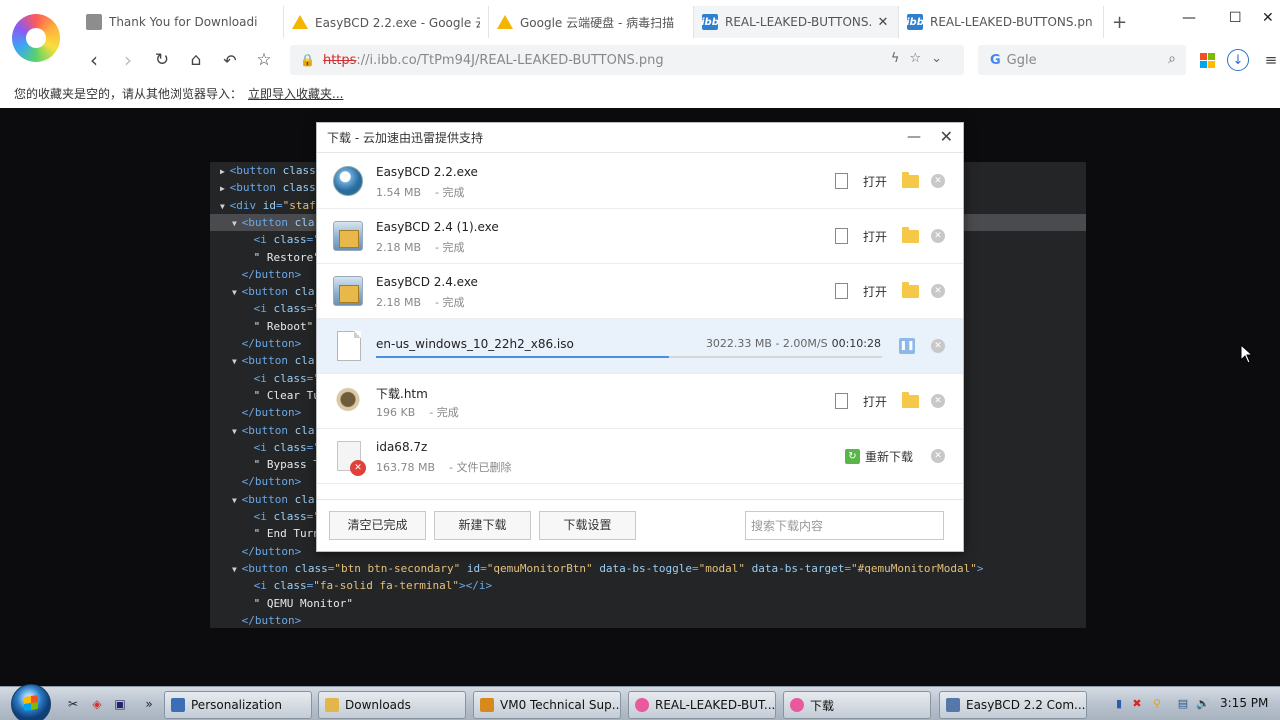 The image size is (1280, 720). Describe the element at coordinates (629, 357) in the screenshot. I see `progress-bar` at that location.